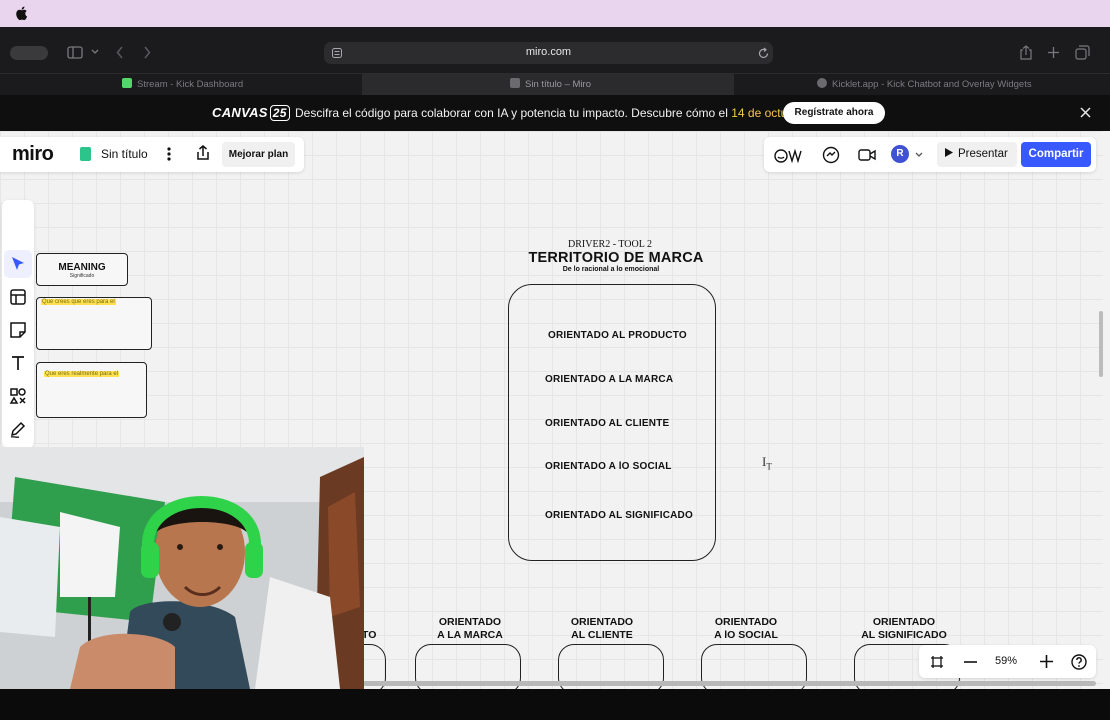 The image size is (1110, 720). I want to click on chat-icon, so click(831, 155).